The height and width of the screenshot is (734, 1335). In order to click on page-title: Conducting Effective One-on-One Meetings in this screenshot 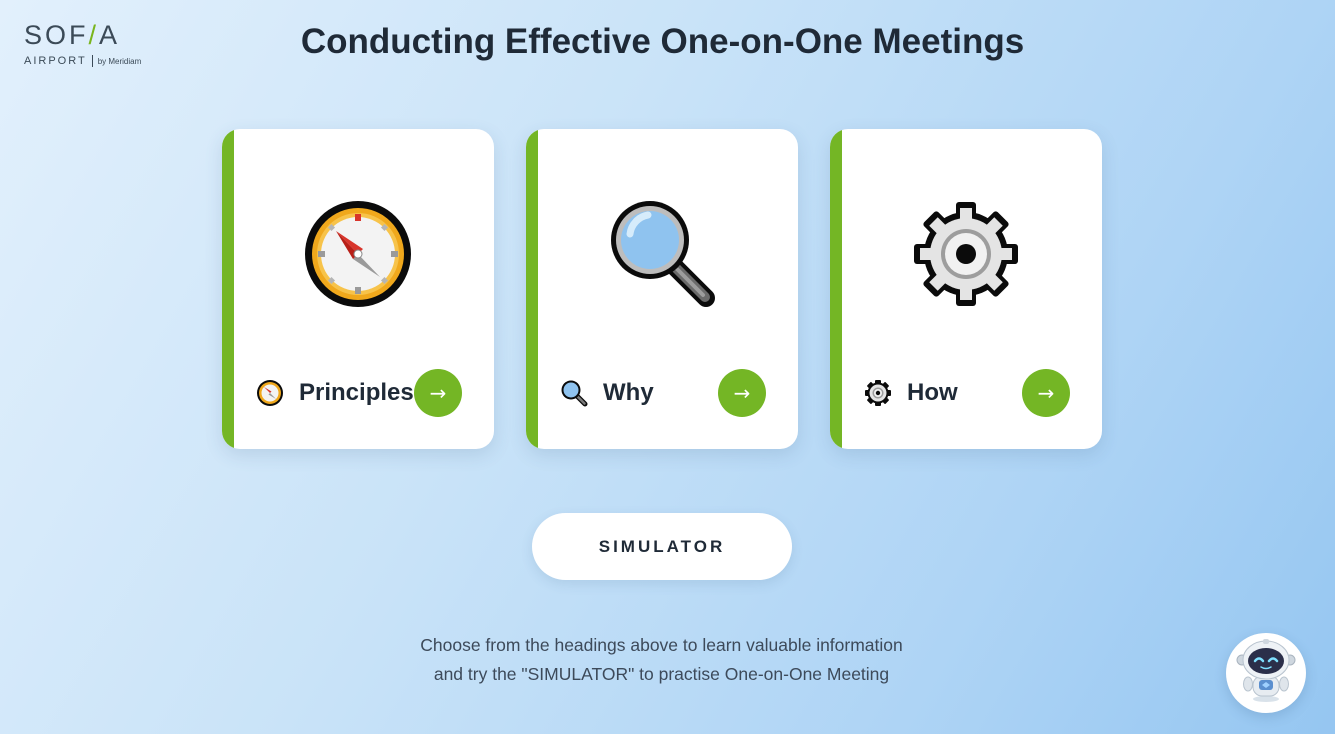, I will do `click(662, 41)`.